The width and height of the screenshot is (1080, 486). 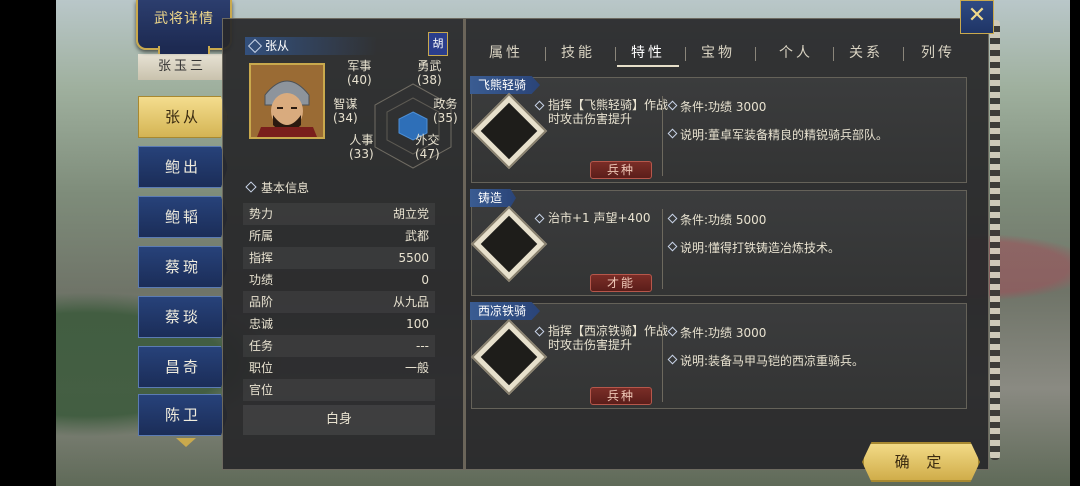 I want to click on tab-treasures: 宝物, so click(x=718, y=53).